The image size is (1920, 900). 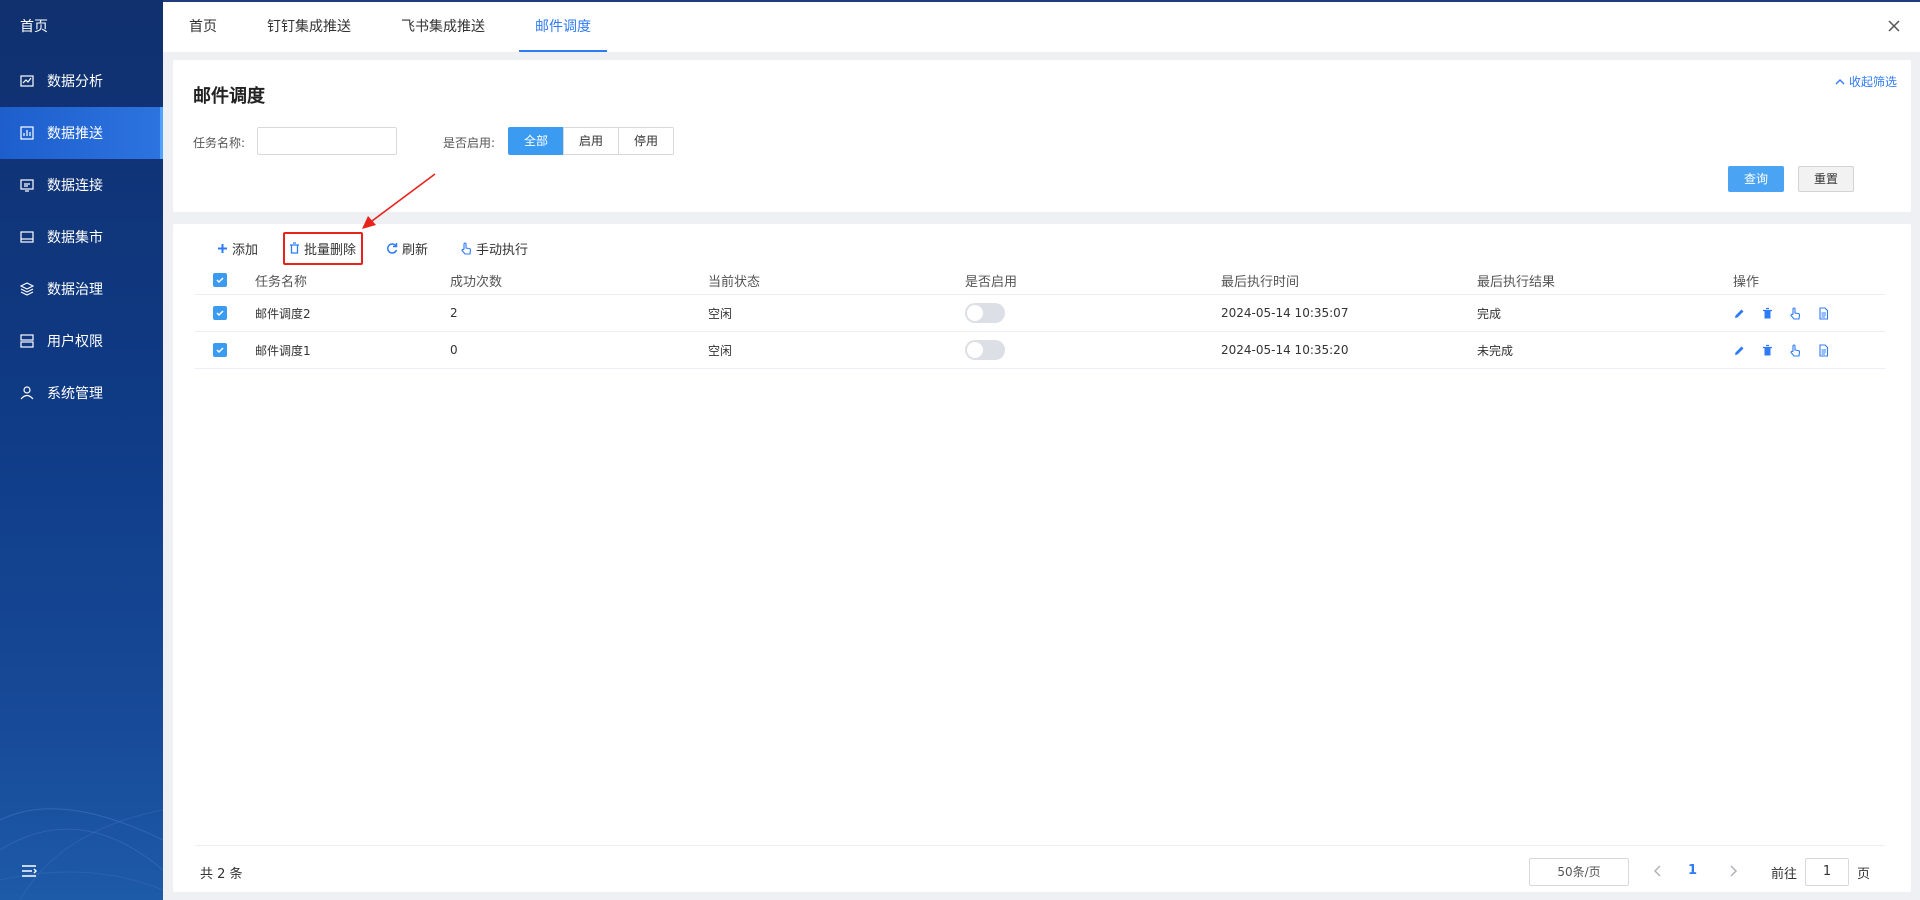 I want to click on sidebar-item-data-market: 数据集市, so click(x=81, y=237).